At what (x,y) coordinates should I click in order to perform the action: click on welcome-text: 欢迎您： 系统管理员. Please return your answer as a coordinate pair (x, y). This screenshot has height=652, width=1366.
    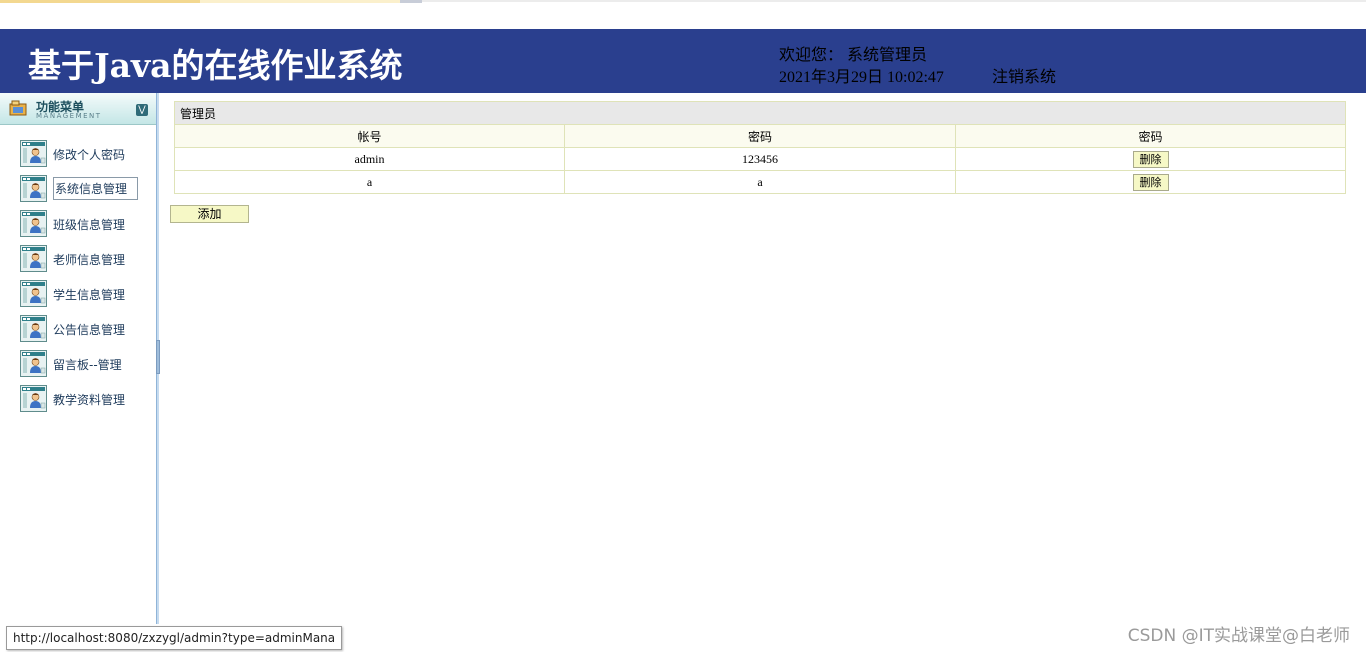
    Looking at the image, I should click on (853, 53).